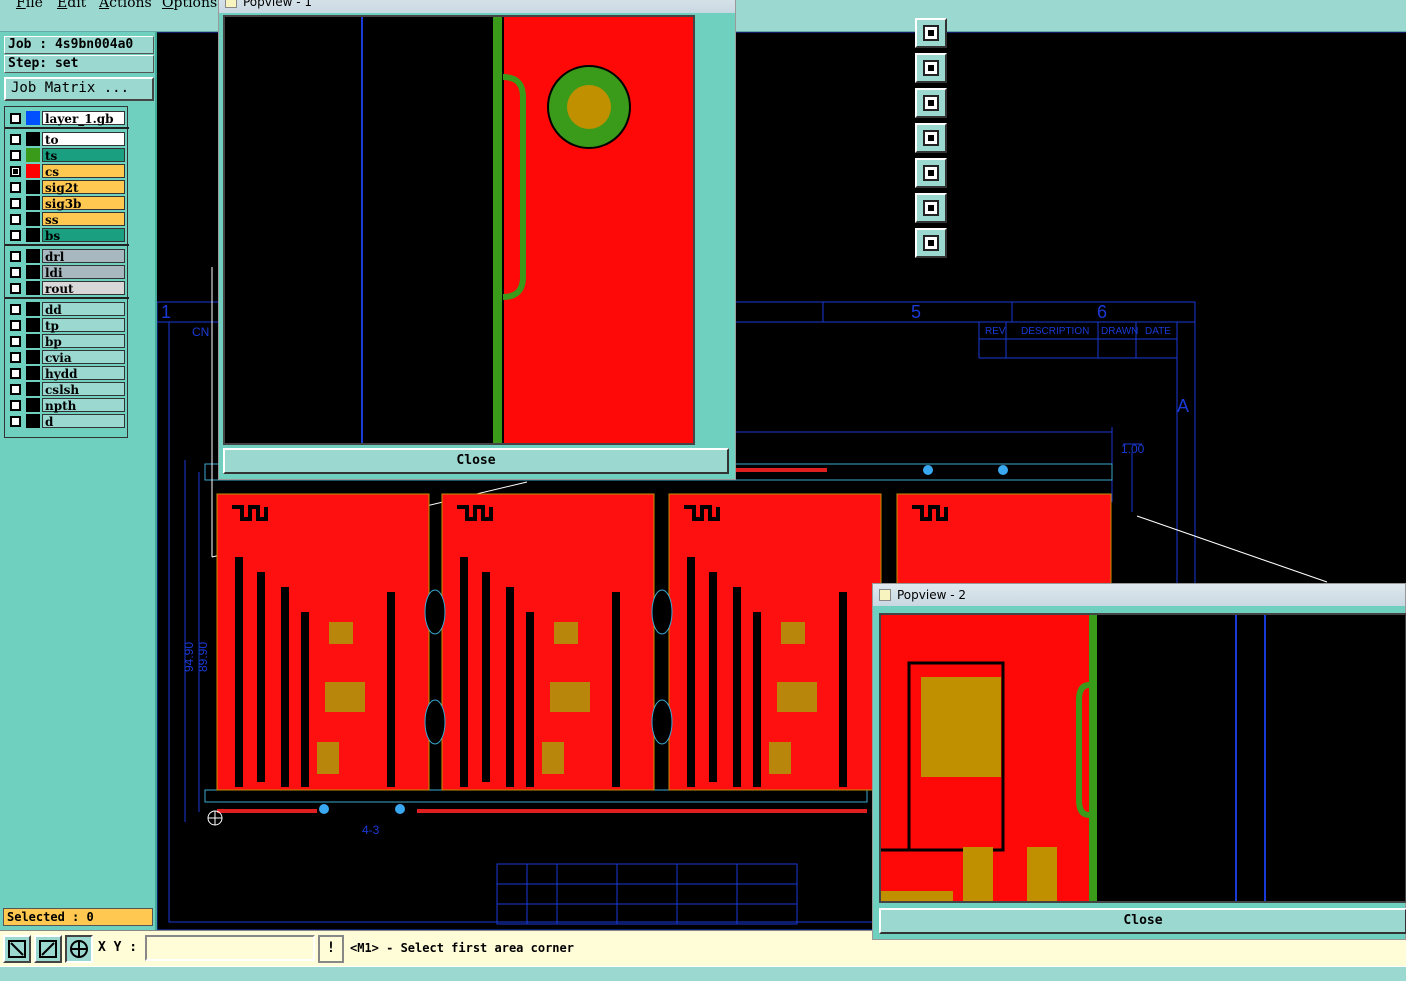  I want to click on layer-name: sig2t, so click(83, 187).